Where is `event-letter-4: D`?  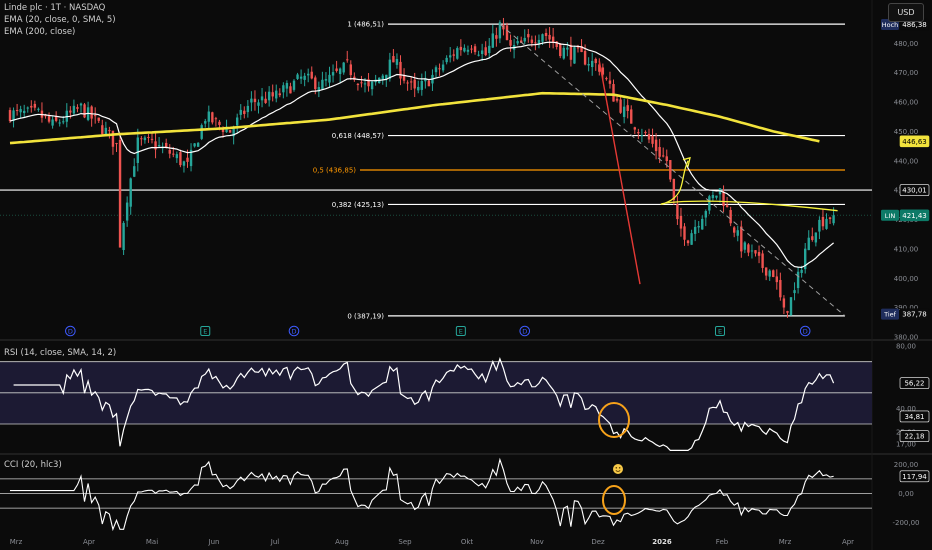 event-letter-4: D is located at coordinates (524, 332).